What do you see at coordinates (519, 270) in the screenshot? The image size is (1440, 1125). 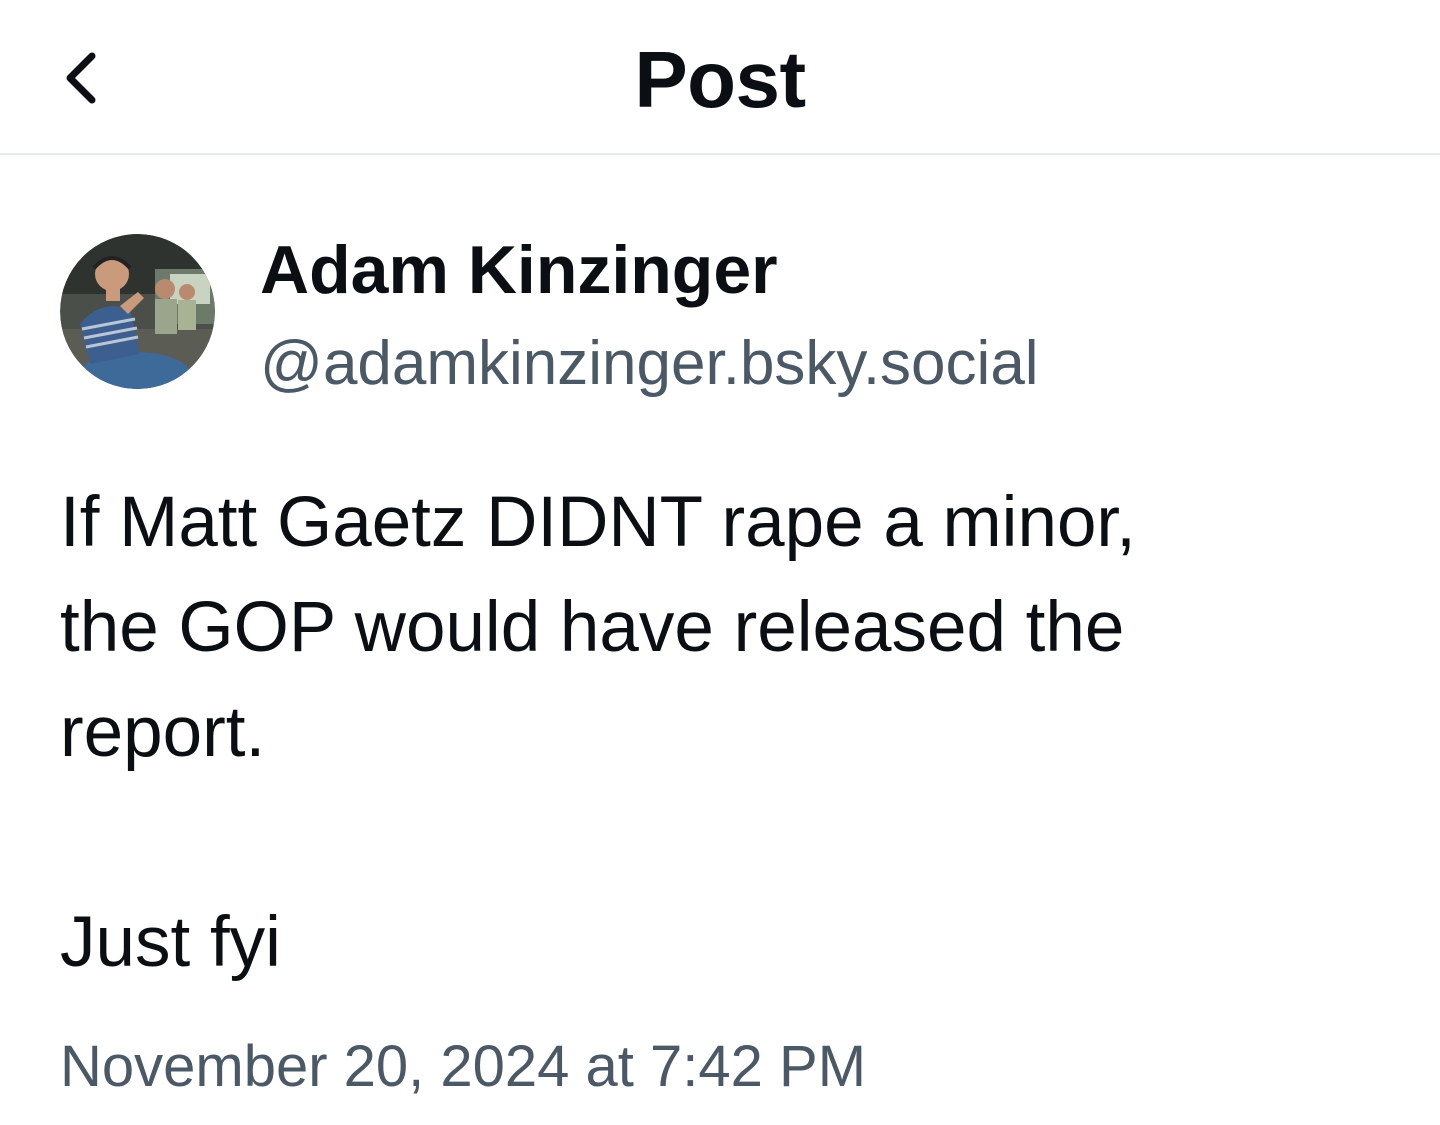 I see `author-name: Adam Kinzinger` at bounding box center [519, 270].